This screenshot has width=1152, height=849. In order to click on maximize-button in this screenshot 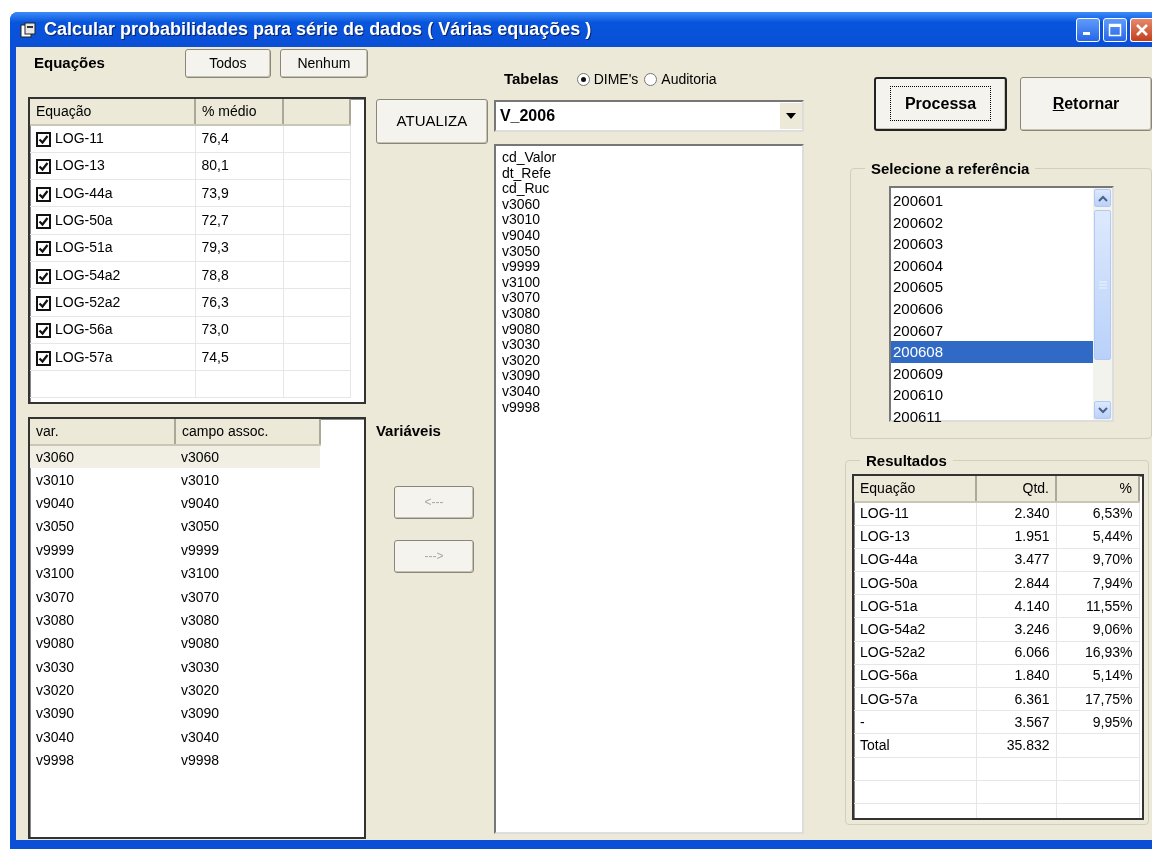, I will do `click(1115, 29)`.